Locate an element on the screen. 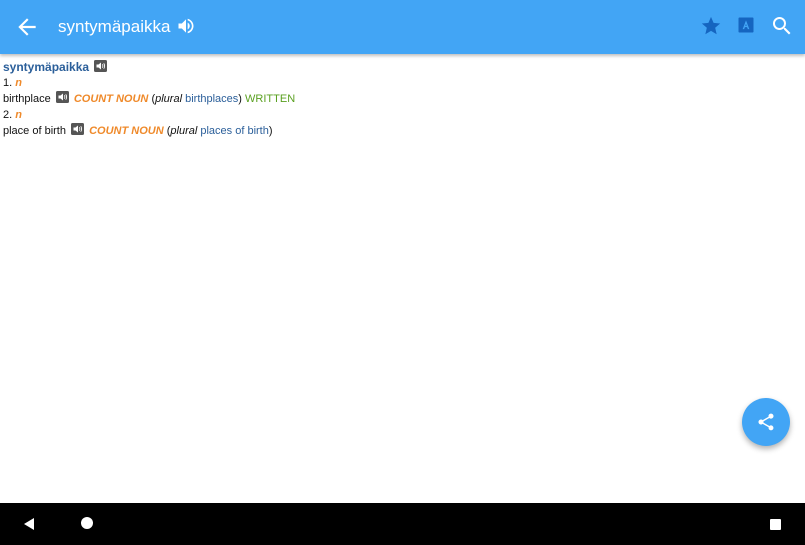  sense-header: 2. n is located at coordinates (400, 115).